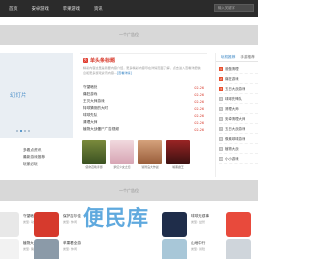 The width and height of the screenshot is (320, 259). I want to click on headline-badge-icon: 头, so click(85, 60).